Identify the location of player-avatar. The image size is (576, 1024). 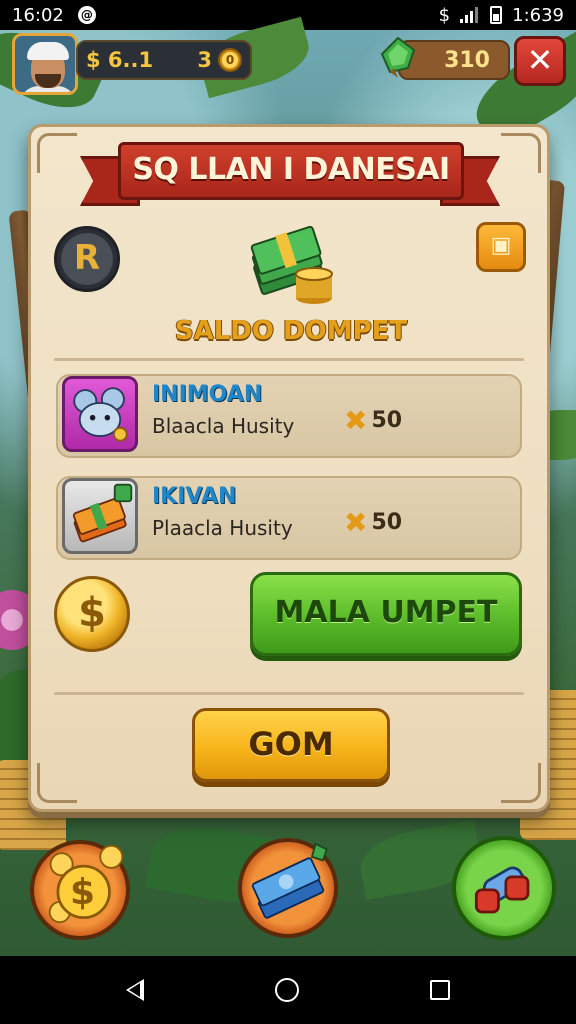
(45, 64).